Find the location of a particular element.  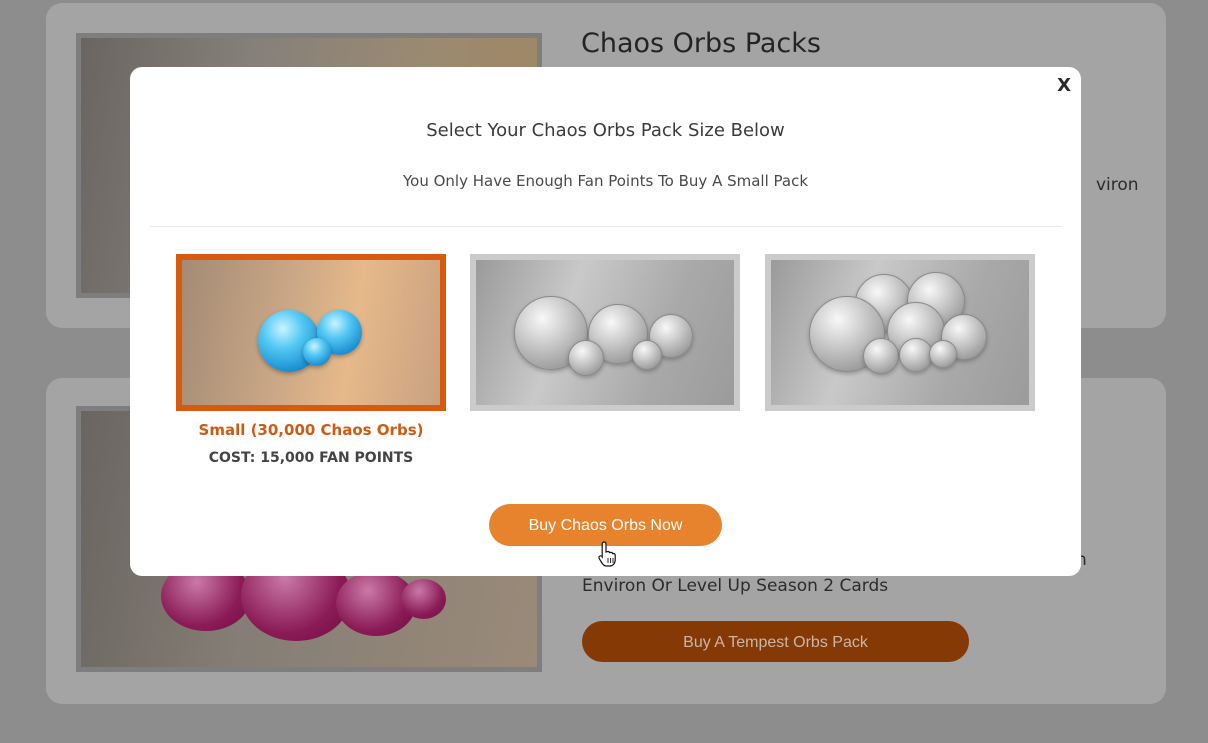

tempest-card-text: Environ Or Level Up Season 2 Cards is located at coordinates (735, 586).